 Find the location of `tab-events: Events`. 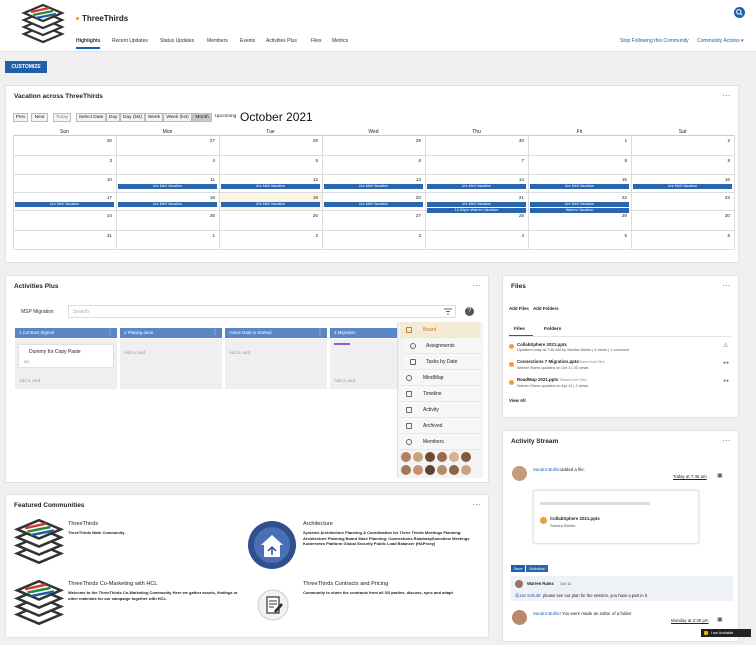

tab-events: Events is located at coordinates (247, 41).